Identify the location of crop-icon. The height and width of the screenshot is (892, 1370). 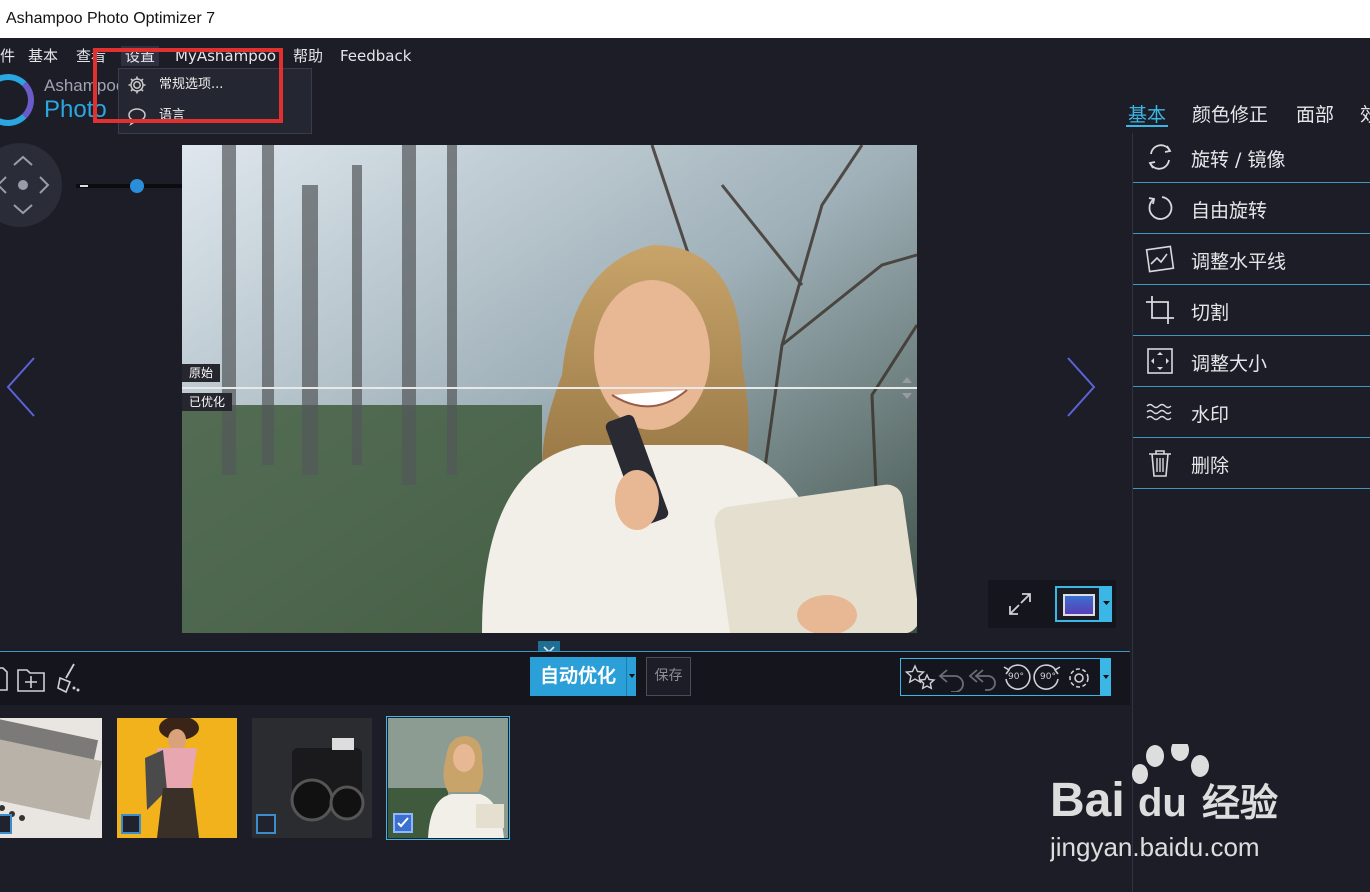
(1160, 310).